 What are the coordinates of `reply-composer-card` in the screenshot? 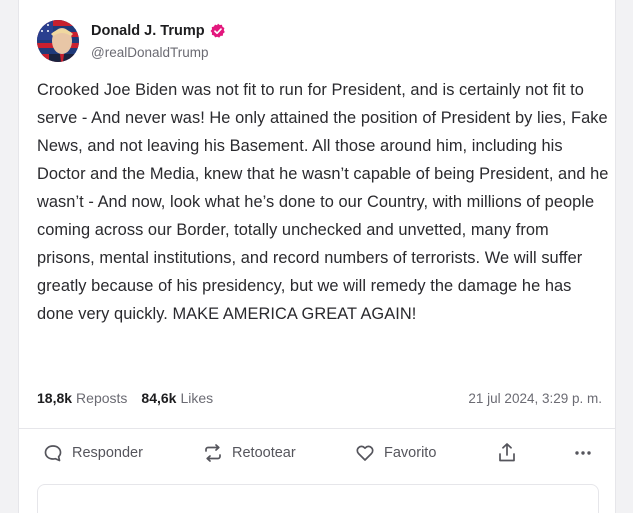 It's located at (318, 498).